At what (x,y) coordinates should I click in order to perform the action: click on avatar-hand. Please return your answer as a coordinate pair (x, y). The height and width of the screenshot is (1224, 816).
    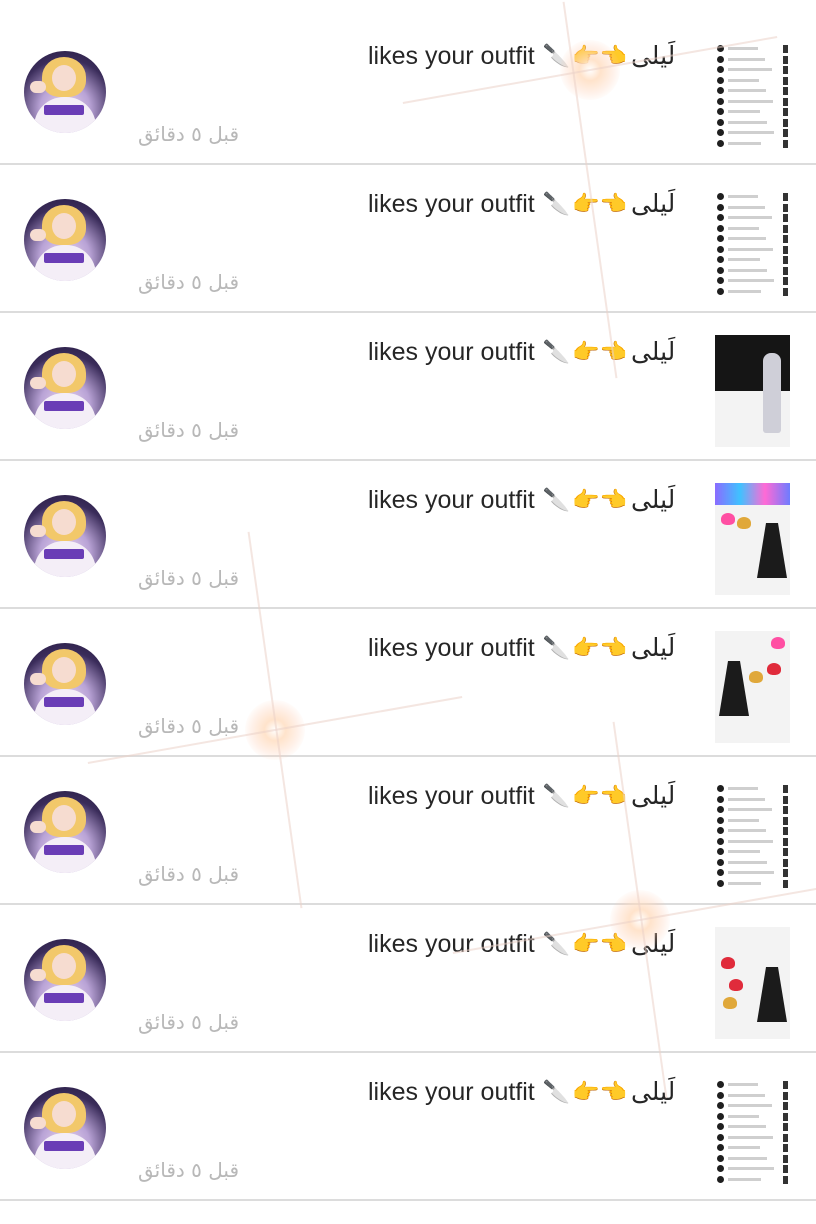
    Looking at the image, I should click on (38, 679).